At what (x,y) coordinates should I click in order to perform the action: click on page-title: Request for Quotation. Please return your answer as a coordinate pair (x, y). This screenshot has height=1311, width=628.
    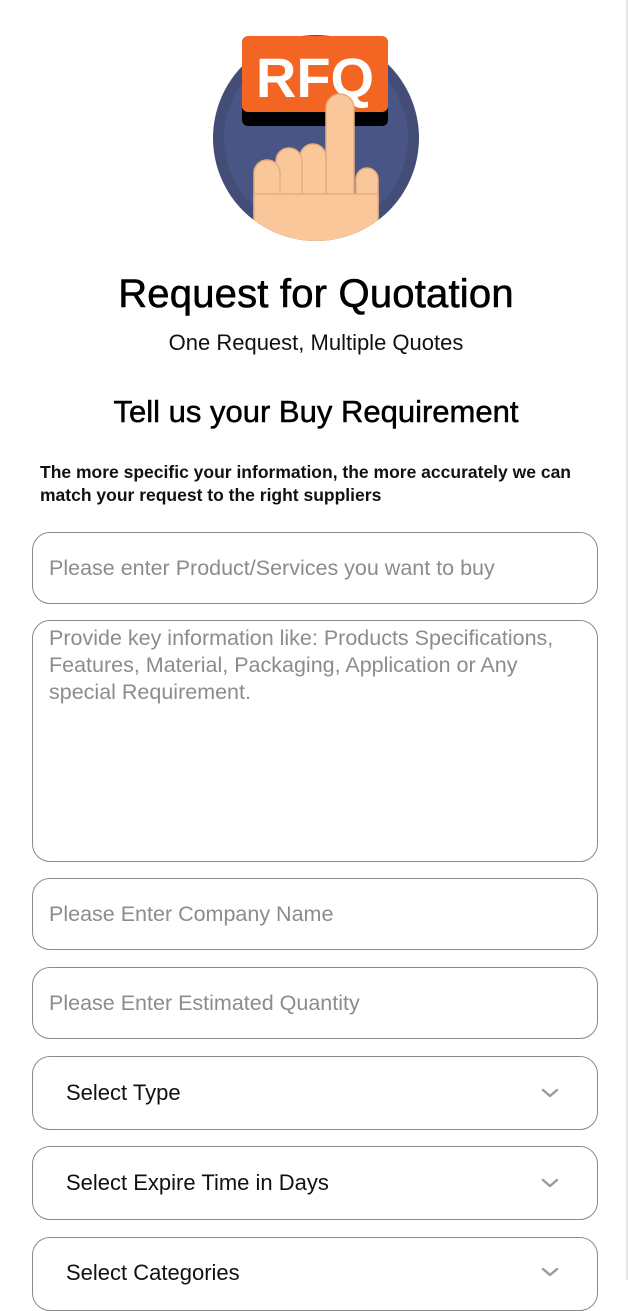
    Looking at the image, I should click on (316, 294).